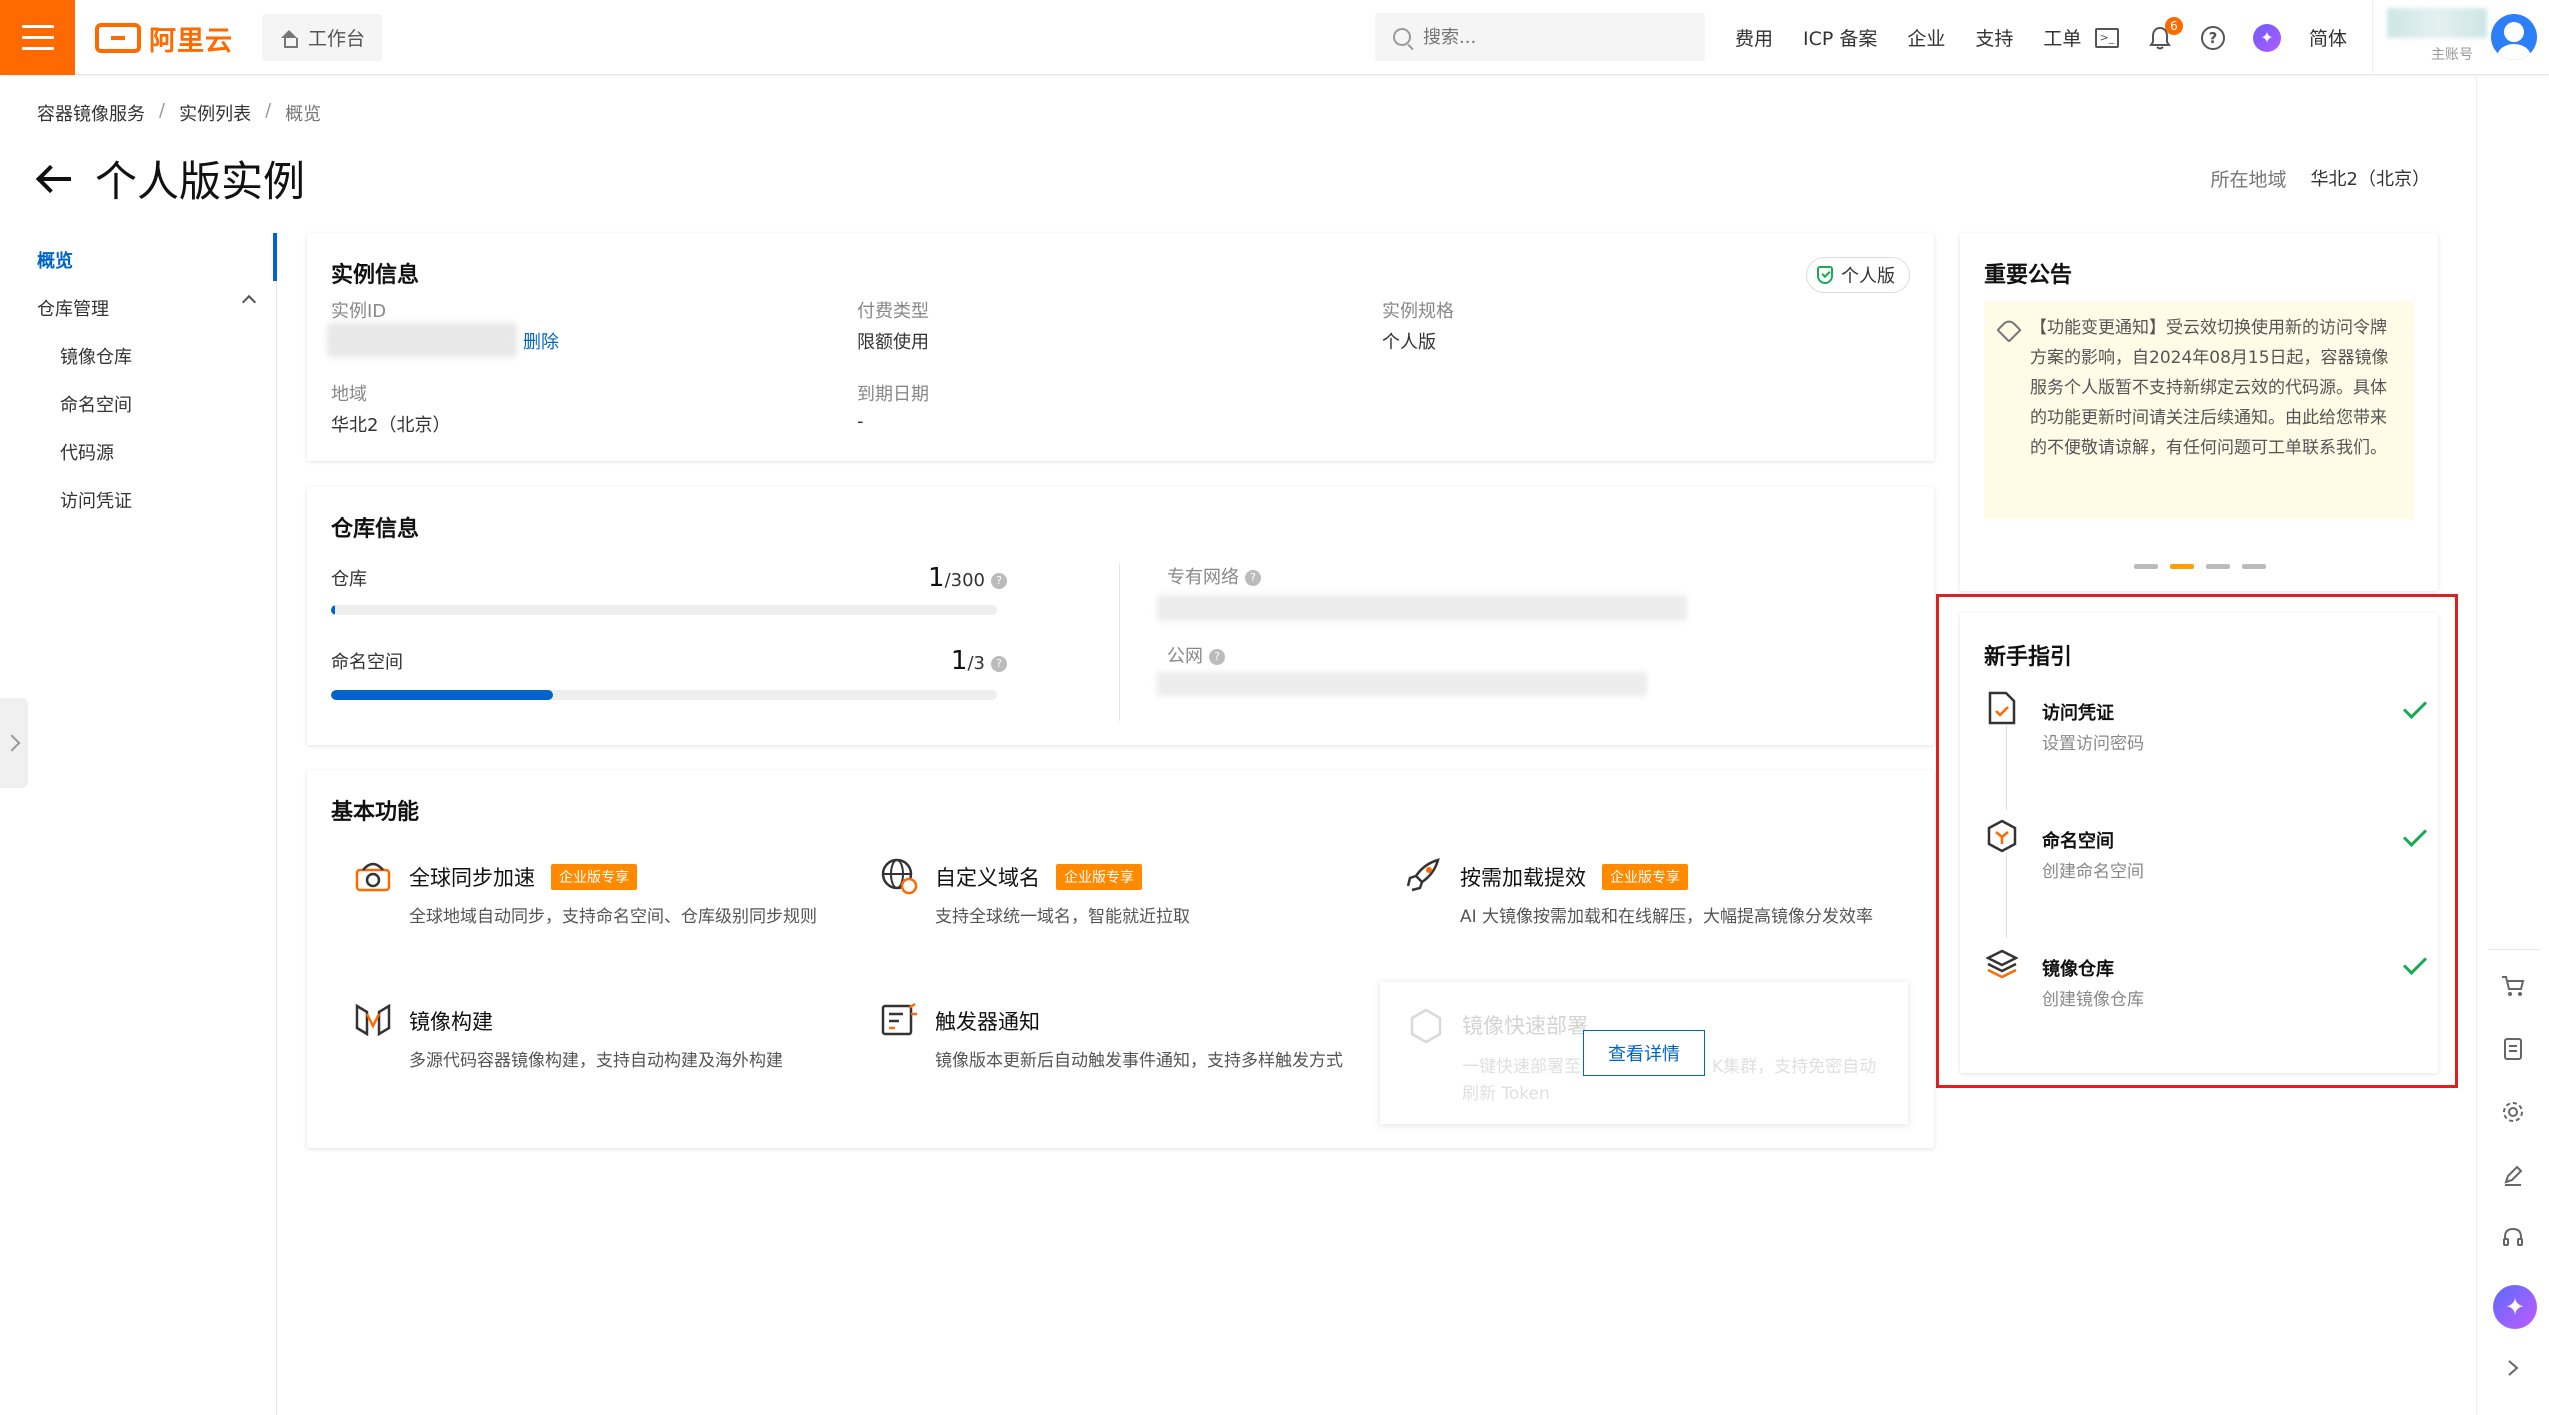 This screenshot has width=2549, height=1415. What do you see at coordinates (1409, 342) in the screenshot?
I see `spec-value: 个人版` at bounding box center [1409, 342].